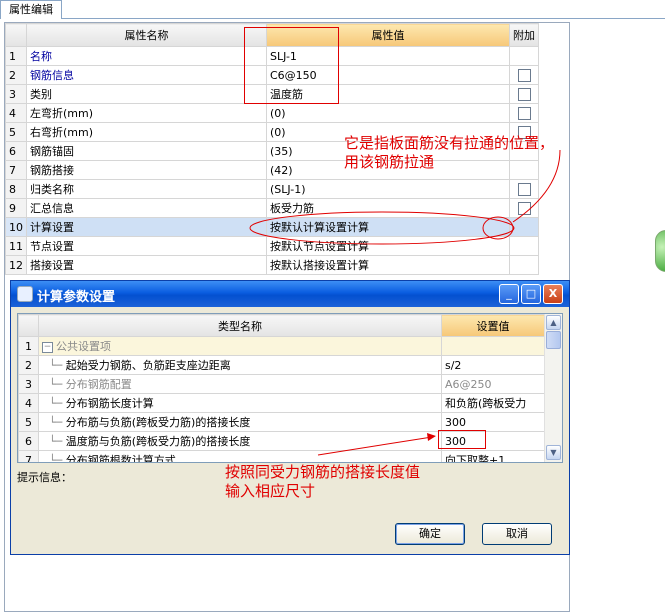 This screenshot has height=615, width=665. Describe the element at coordinates (322, 482) in the screenshot. I see `annotation-bottom: 按照同受力钢筋的搭接长度值 输入相应尺寸` at that location.